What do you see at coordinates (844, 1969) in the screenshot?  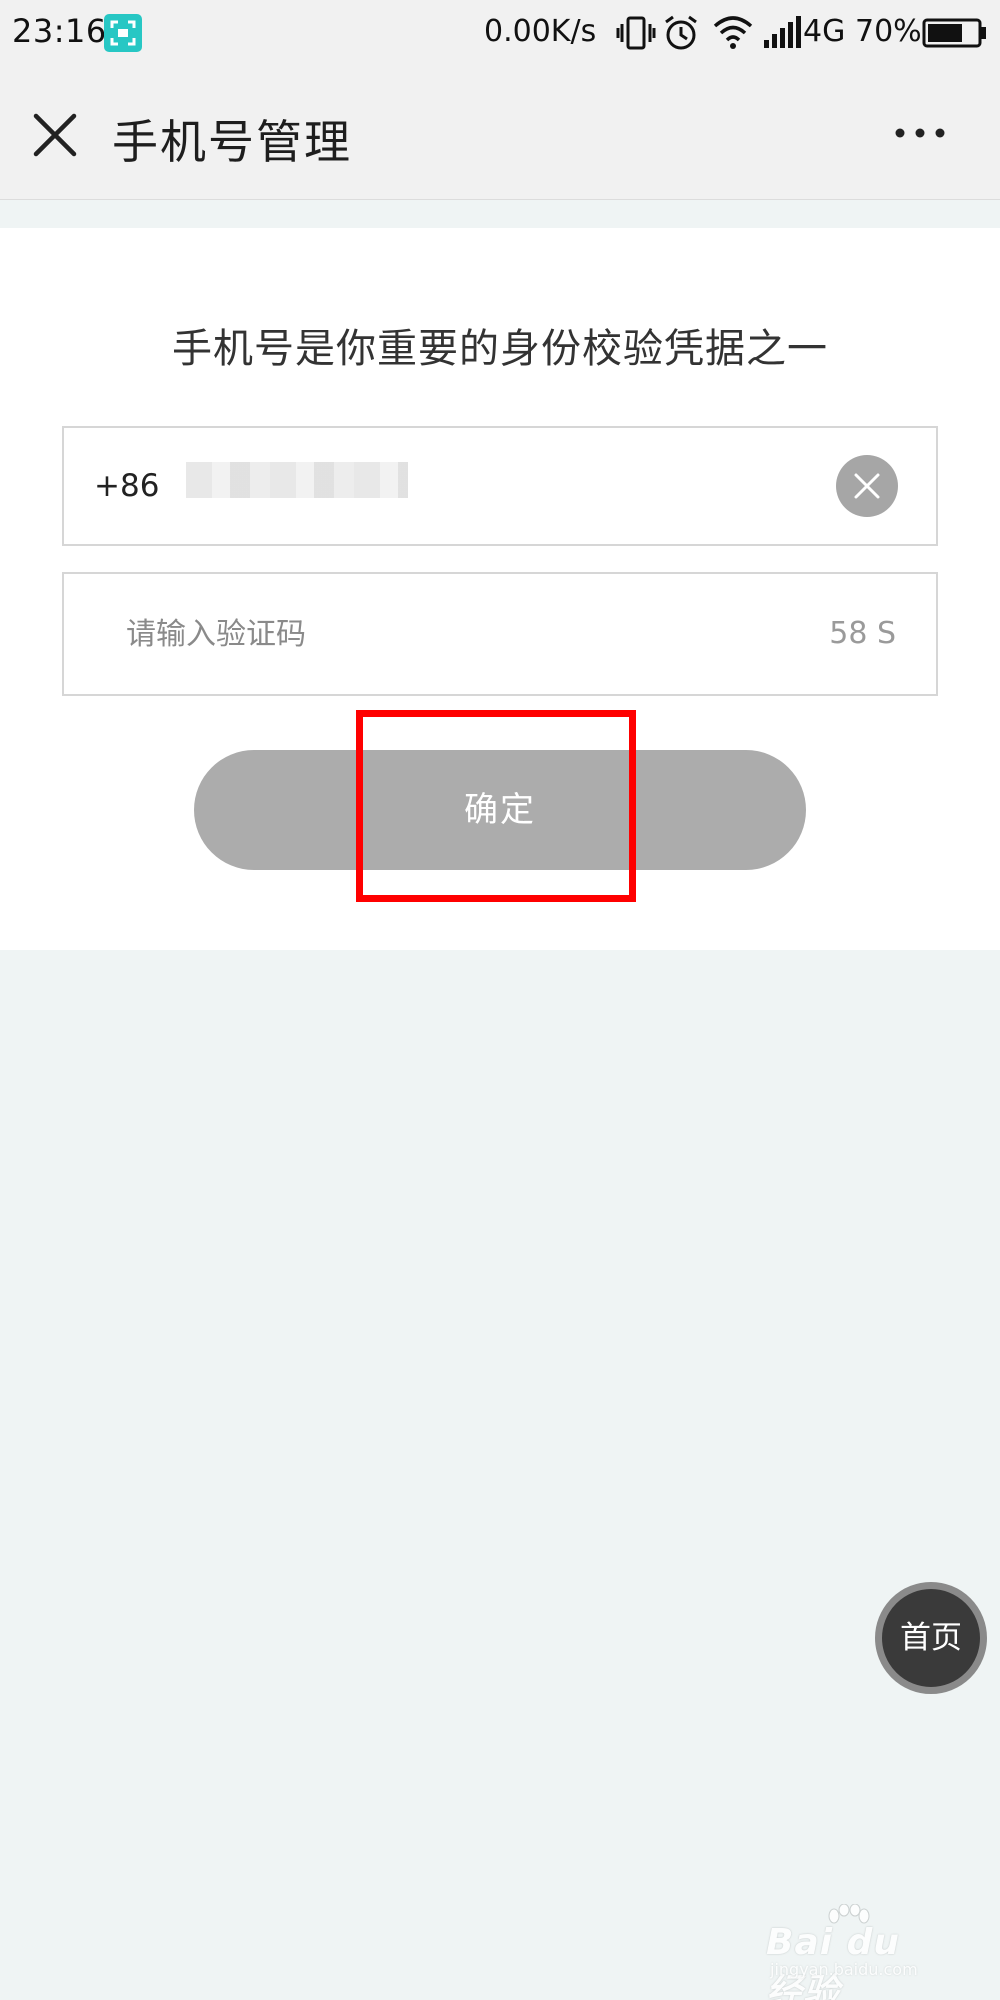 I see `watermark-url: jingyan.baidu.com` at bounding box center [844, 1969].